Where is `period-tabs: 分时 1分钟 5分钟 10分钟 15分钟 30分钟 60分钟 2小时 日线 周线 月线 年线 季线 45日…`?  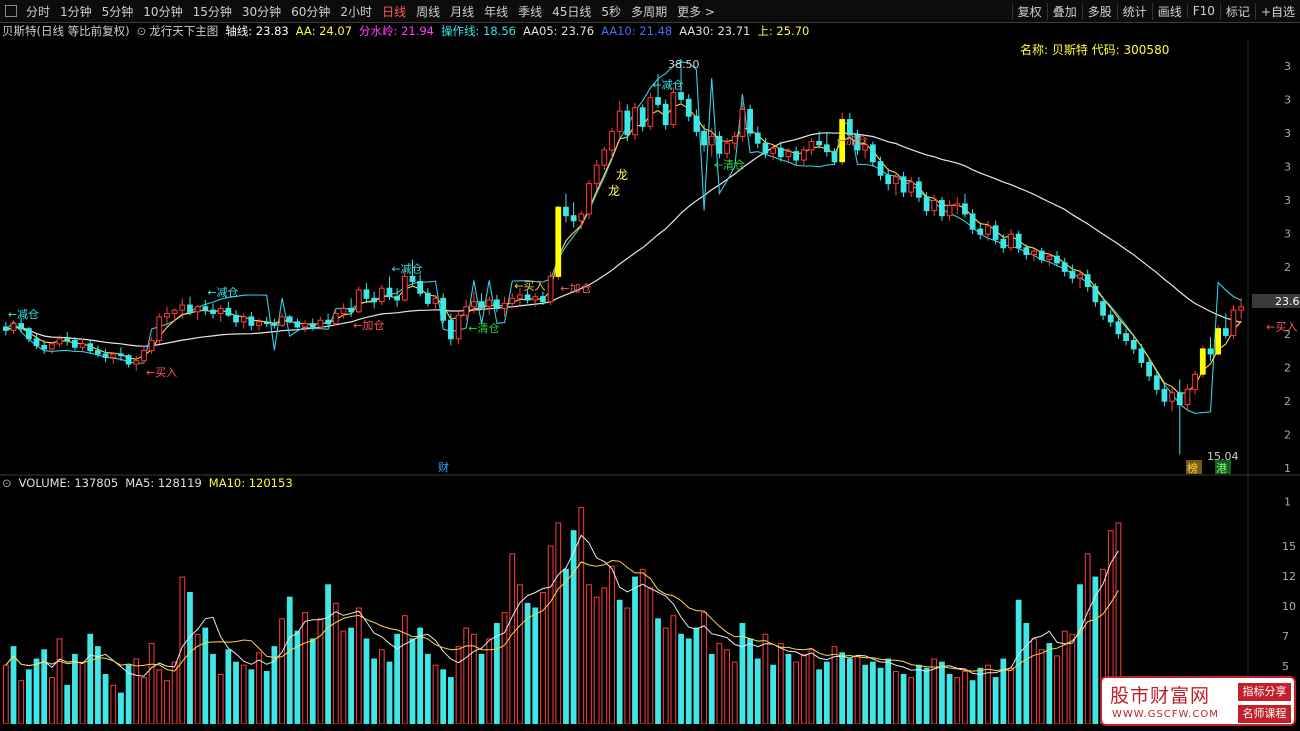 period-tabs: 分时 1分钟 5分钟 10分钟 15分钟 30分钟 60分钟 2小时 日线 周线 月线 年线 季线 45日… is located at coordinates (370, 11).